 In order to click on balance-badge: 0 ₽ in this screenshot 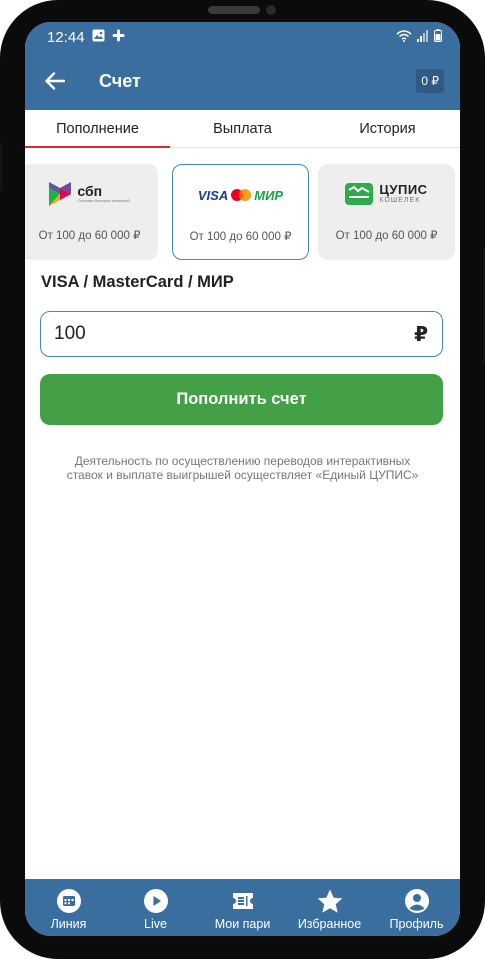, I will do `click(430, 81)`.